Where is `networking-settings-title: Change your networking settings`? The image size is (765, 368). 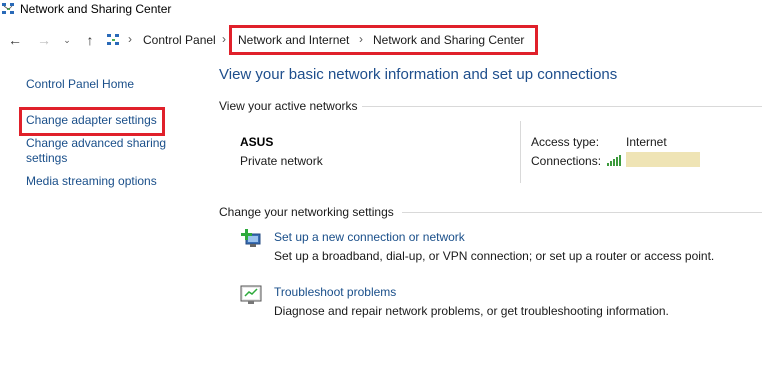
networking-settings-title: Change your networking settings is located at coordinates (306, 212).